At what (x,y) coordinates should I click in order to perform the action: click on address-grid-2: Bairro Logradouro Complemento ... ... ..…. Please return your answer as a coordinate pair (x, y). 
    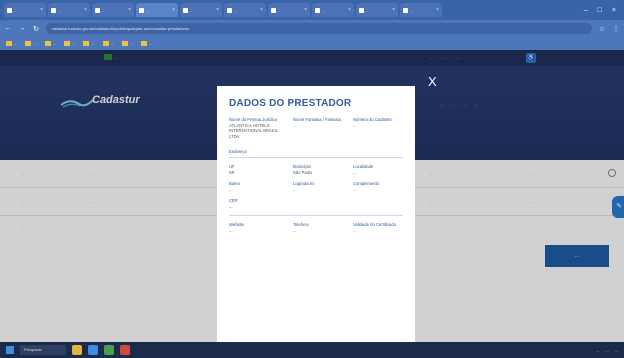
    Looking at the image, I should click on (316, 189).